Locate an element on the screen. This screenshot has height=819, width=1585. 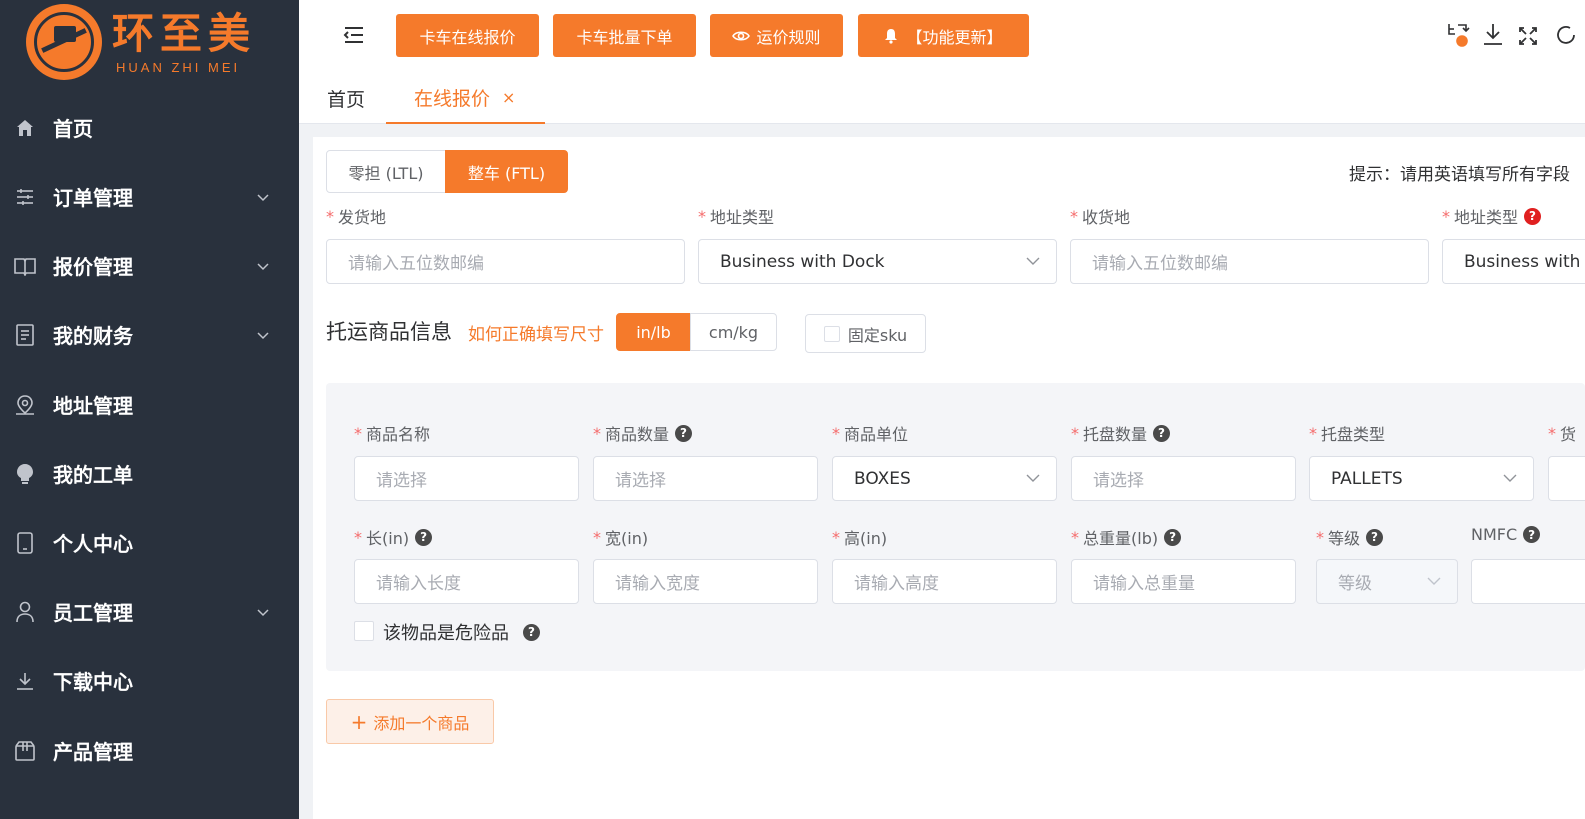
book-icon is located at coordinates (25, 266).